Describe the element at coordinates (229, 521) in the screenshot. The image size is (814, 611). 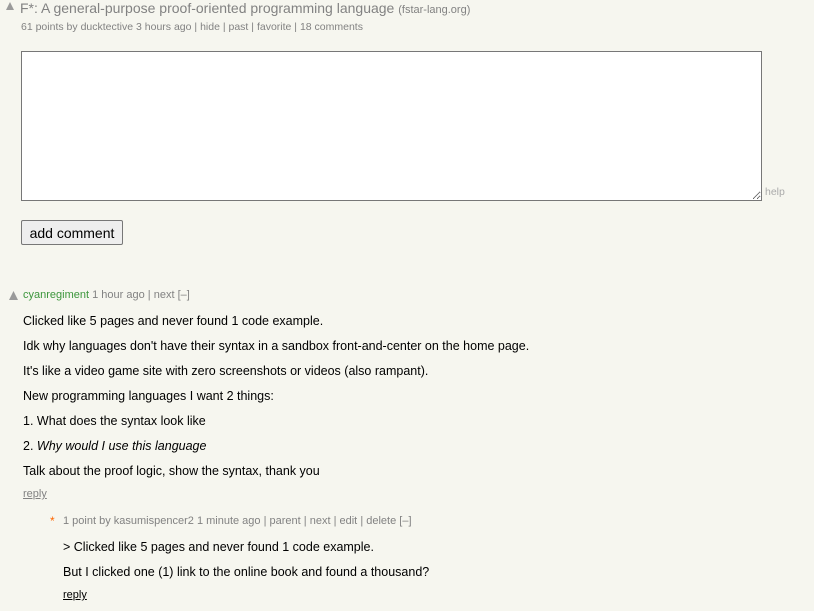
I see `comment-age-link: 1 minute ago` at that location.